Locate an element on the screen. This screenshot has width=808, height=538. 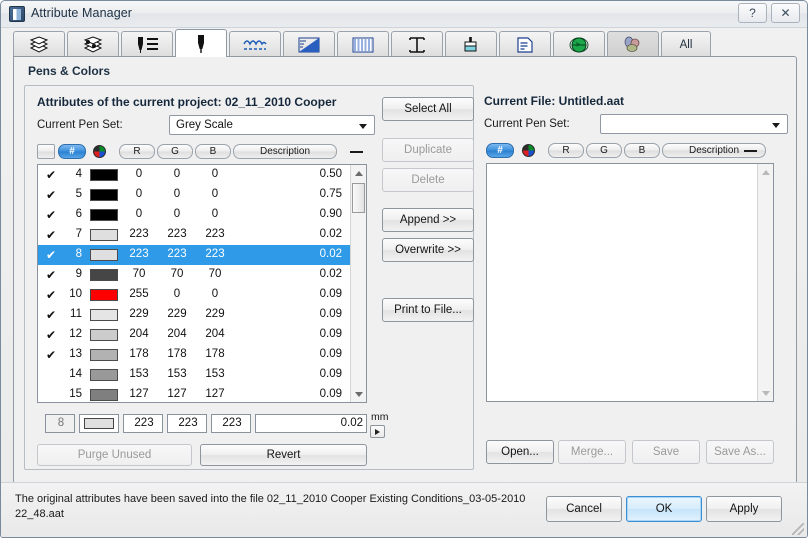
table-row: ✔ 5 0 0 0 0.75 is located at coordinates (194, 195).